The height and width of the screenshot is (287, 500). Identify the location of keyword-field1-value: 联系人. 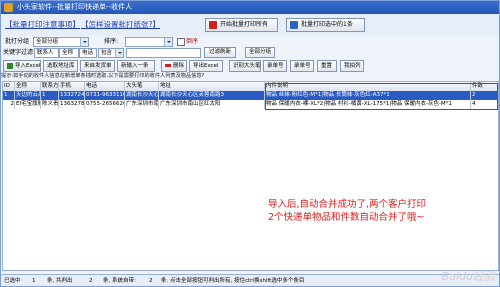
(45, 53).